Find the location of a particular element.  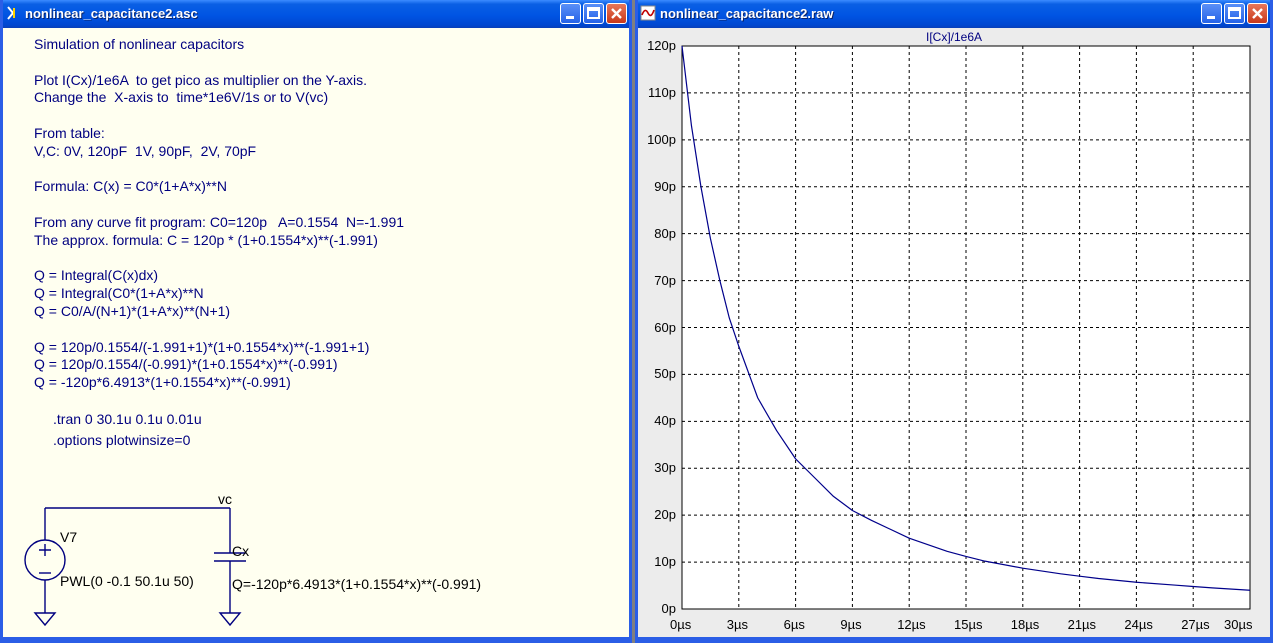

source-value-label: PWL(0 -0.1 50.1u 50) is located at coordinates (127, 581).